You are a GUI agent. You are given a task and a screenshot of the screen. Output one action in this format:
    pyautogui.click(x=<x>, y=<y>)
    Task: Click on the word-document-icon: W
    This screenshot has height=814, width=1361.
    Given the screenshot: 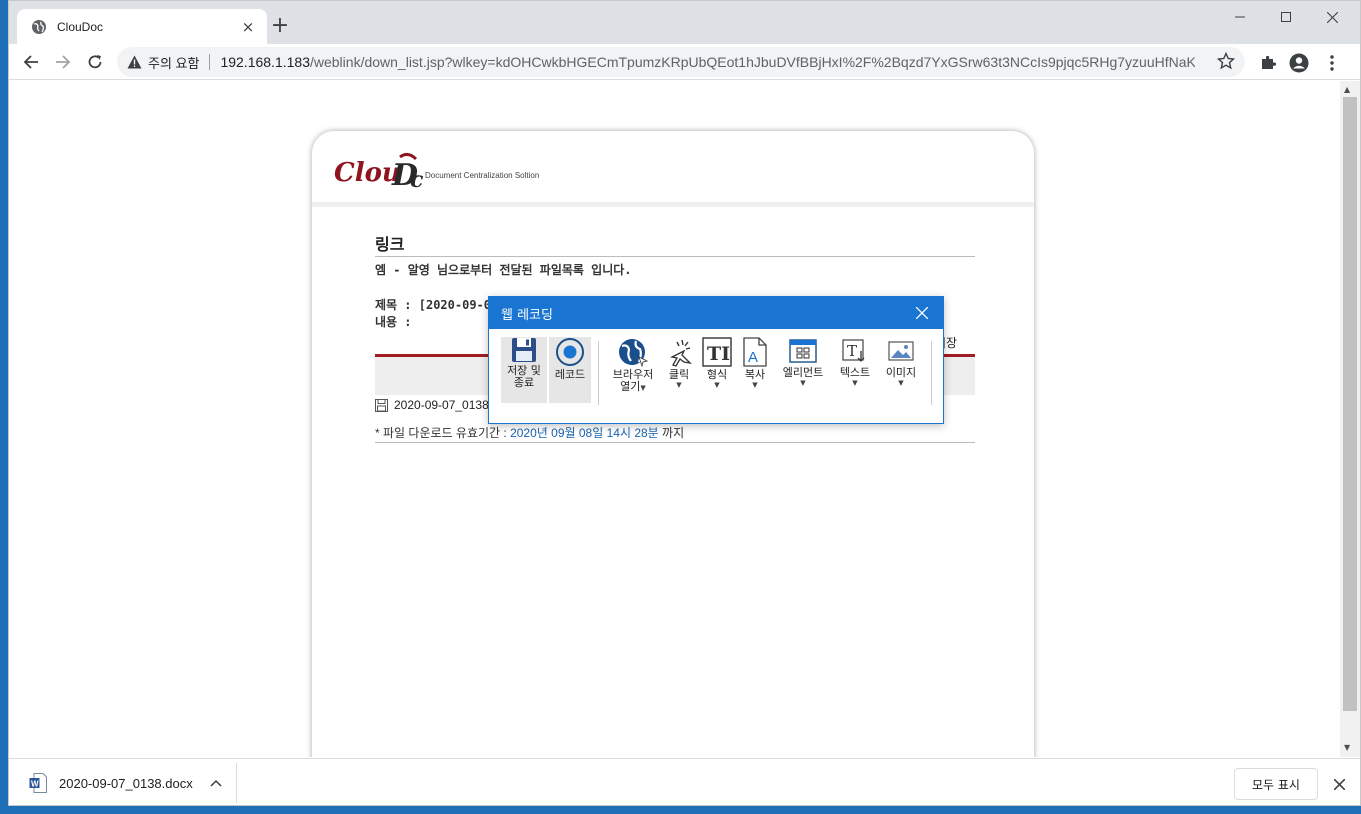 What is the action you would take?
    pyautogui.click(x=38, y=783)
    